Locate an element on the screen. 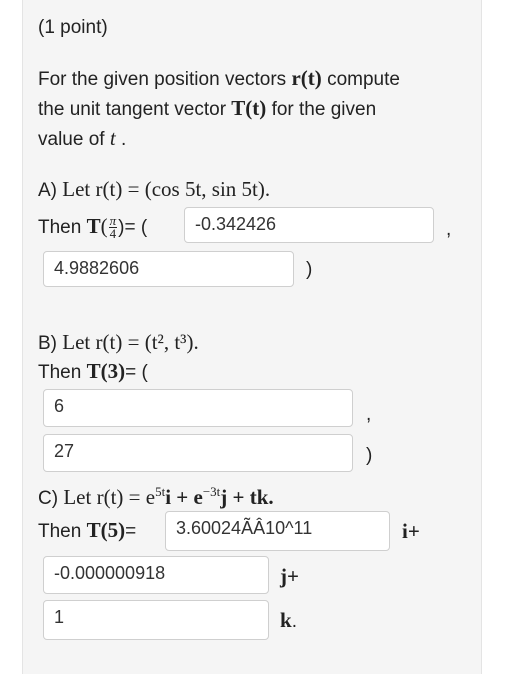 This screenshot has width=522, height=674. partA-then: Then T(π 4)= ( is located at coordinates (93, 227).